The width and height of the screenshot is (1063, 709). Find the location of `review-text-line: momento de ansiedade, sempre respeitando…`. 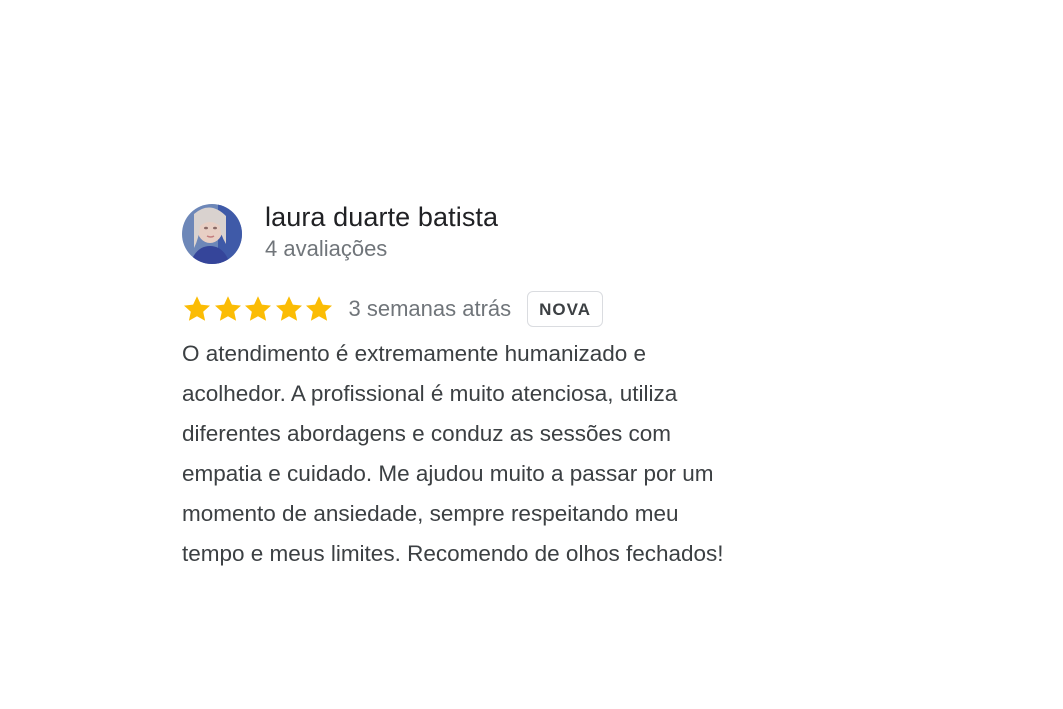

review-text-line: momento de ansiedade, sempre respeitando… is located at coordinates (430, 513).